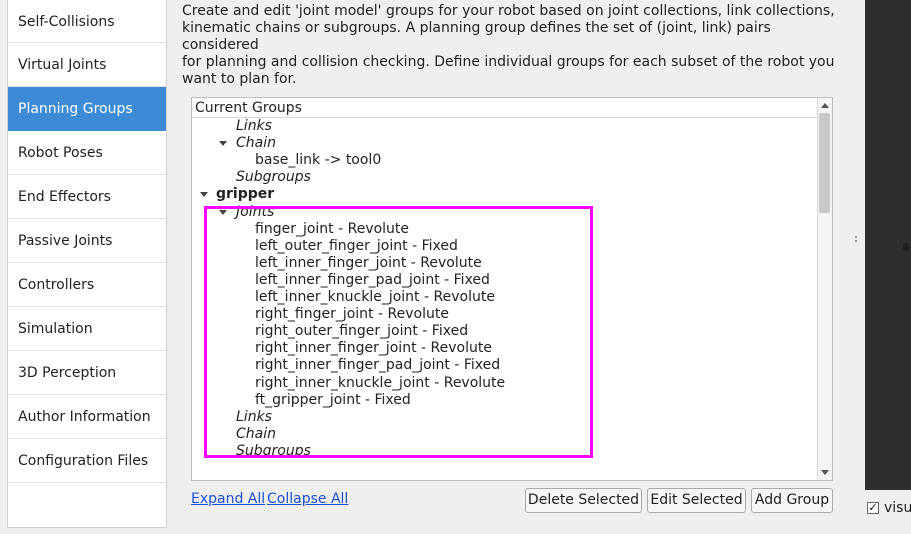 The width and height of the screenshot is (911, 534). Describe the element at coordinates (87, 329) in the screenshot. I see `sidebar-item-simulation: Simulation` at that location.